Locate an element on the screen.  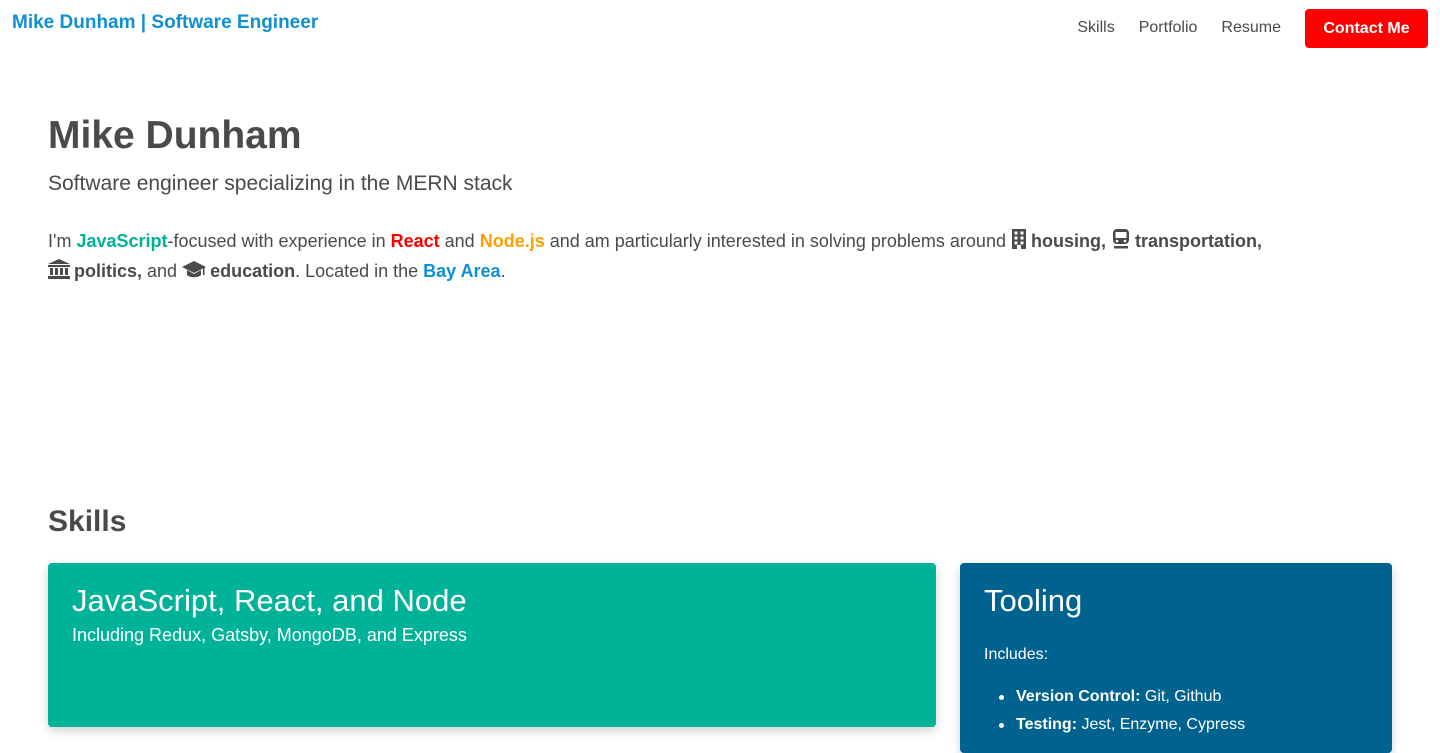
skill-card-includes: Includes: is located at coordinates (1016, 654).